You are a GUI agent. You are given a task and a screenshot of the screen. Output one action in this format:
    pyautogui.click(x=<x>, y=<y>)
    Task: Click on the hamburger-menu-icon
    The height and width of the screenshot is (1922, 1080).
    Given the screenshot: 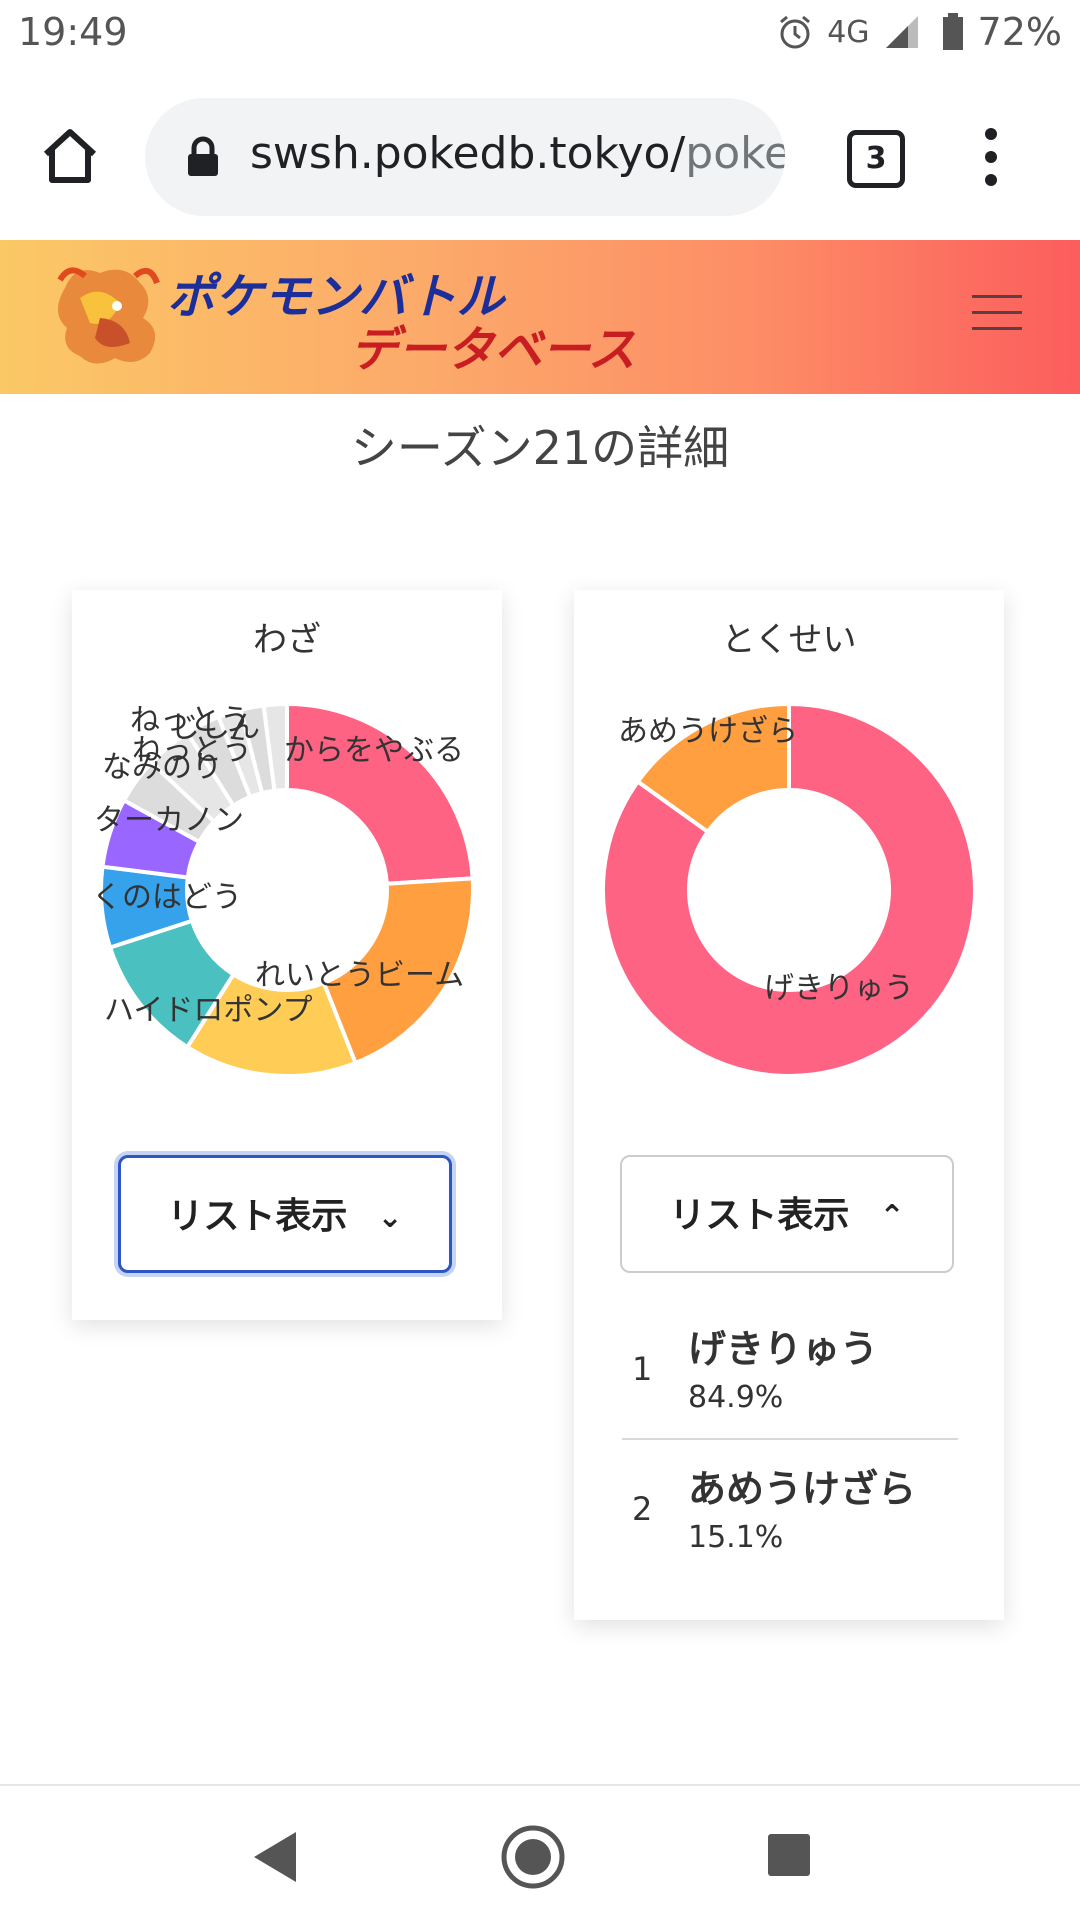 What is the action you would take?
    pyautogui.click(x=997, y=315)
    